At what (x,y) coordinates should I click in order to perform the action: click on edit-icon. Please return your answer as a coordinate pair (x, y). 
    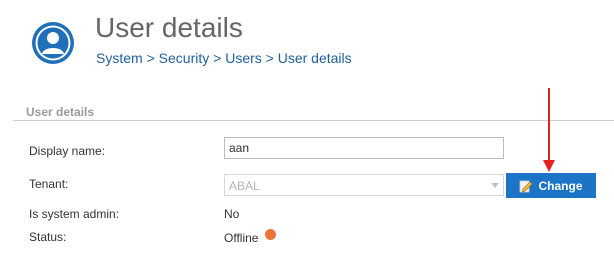
    Looking at the image, I should click on (526, 186).